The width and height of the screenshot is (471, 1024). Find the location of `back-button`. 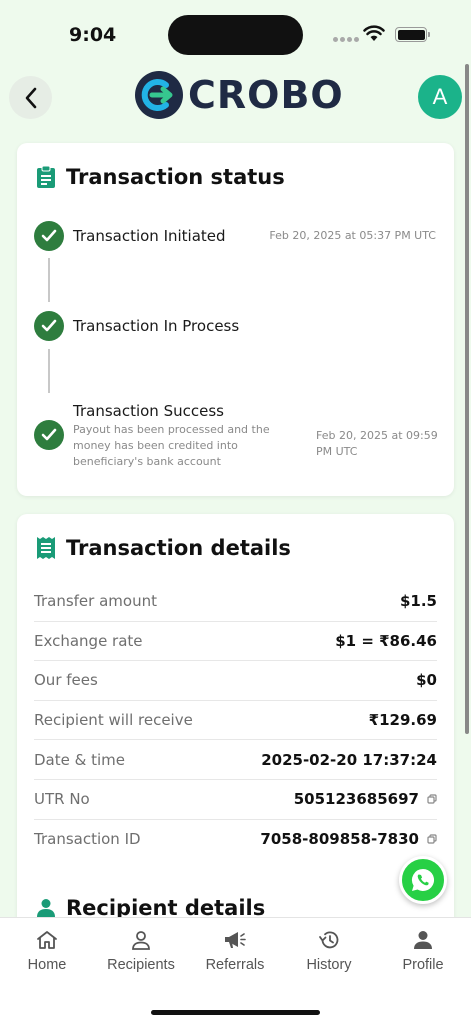

back-button is located at coordinates (30, 97).